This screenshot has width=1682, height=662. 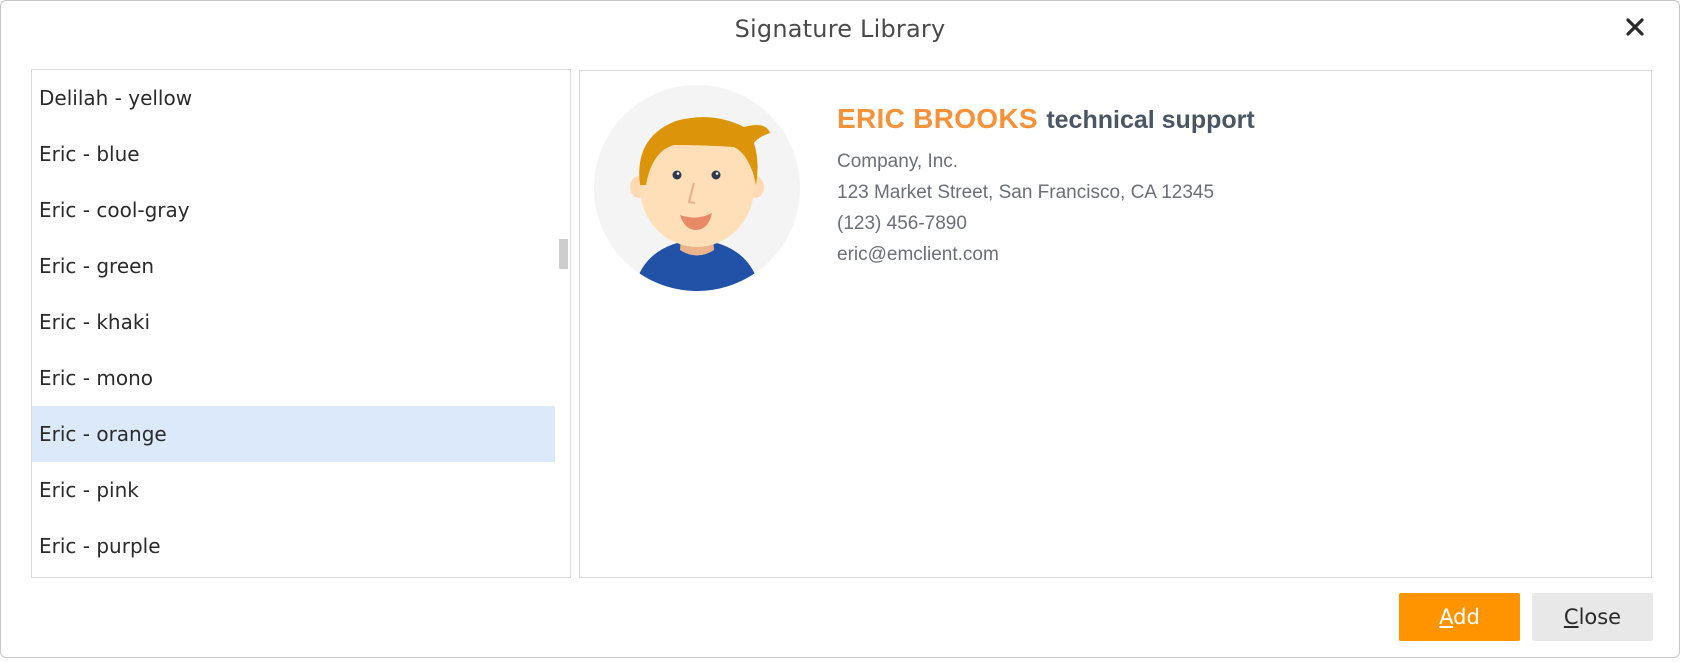 What do you see at coordinates (293, 546) in the screenshot?
I see `list-item: Eric - purple` at bounding box center [293, 546].